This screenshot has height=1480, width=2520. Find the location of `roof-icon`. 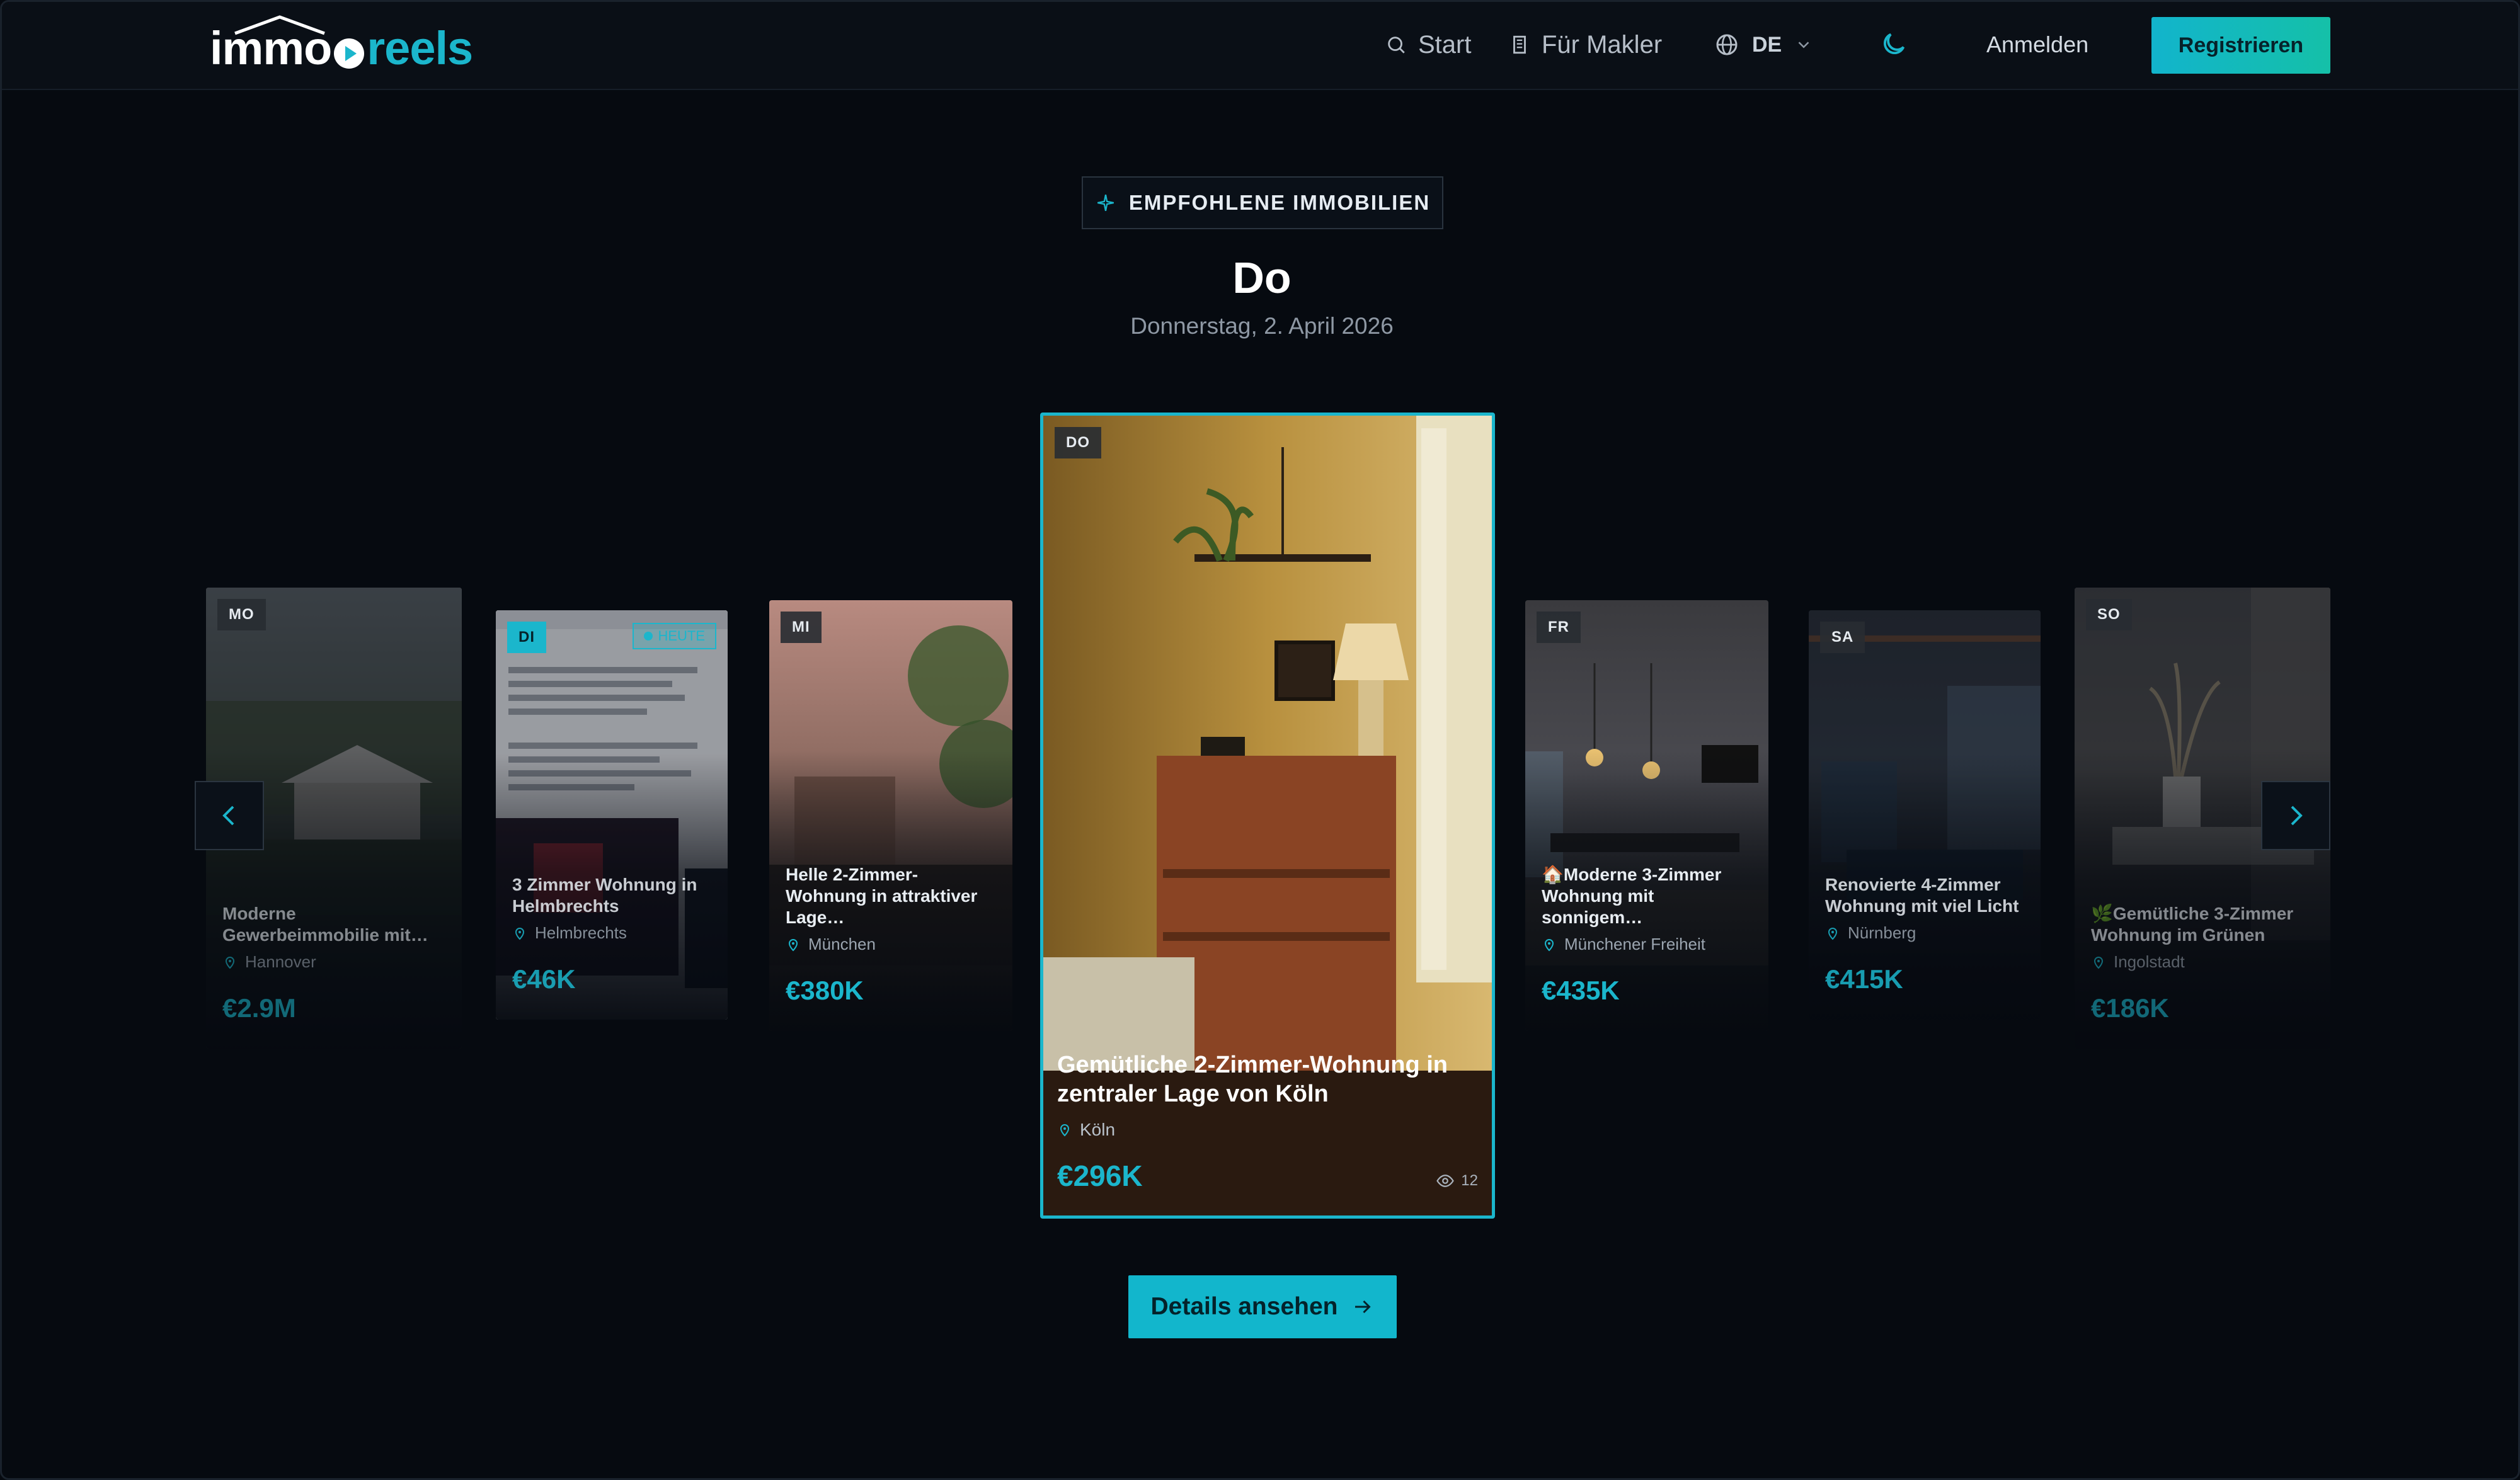

roof-icon is located at coordinates (279, 25).